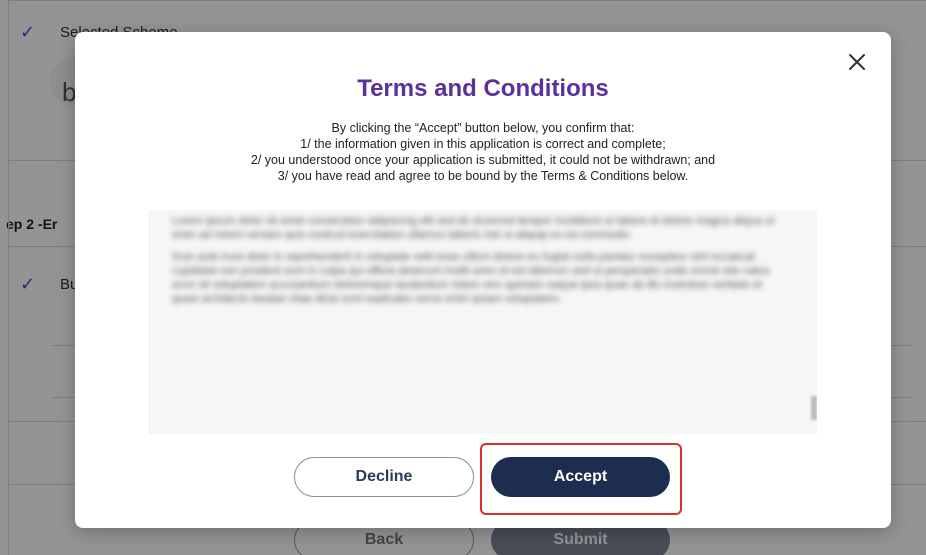 This screenshot has width=926, height=555. Describe the element at coordinates (580, 477) in the screenshot. I see `accept-button: Accept` at that location.